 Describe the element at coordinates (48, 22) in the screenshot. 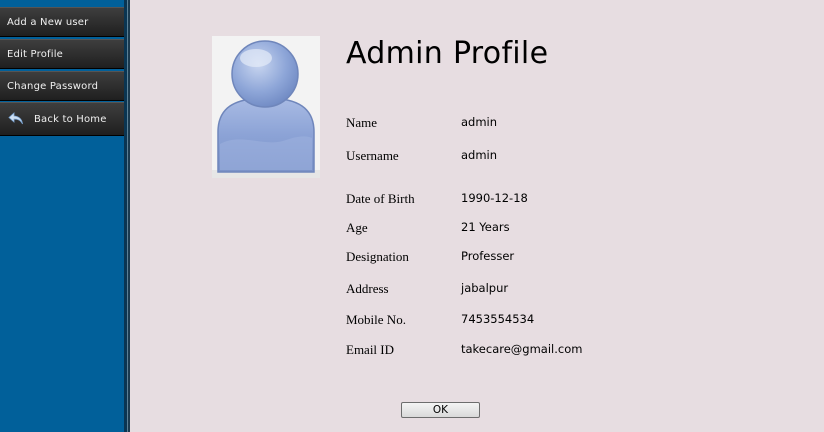

I see `sidebar-item-label: Add a New user` at that location.